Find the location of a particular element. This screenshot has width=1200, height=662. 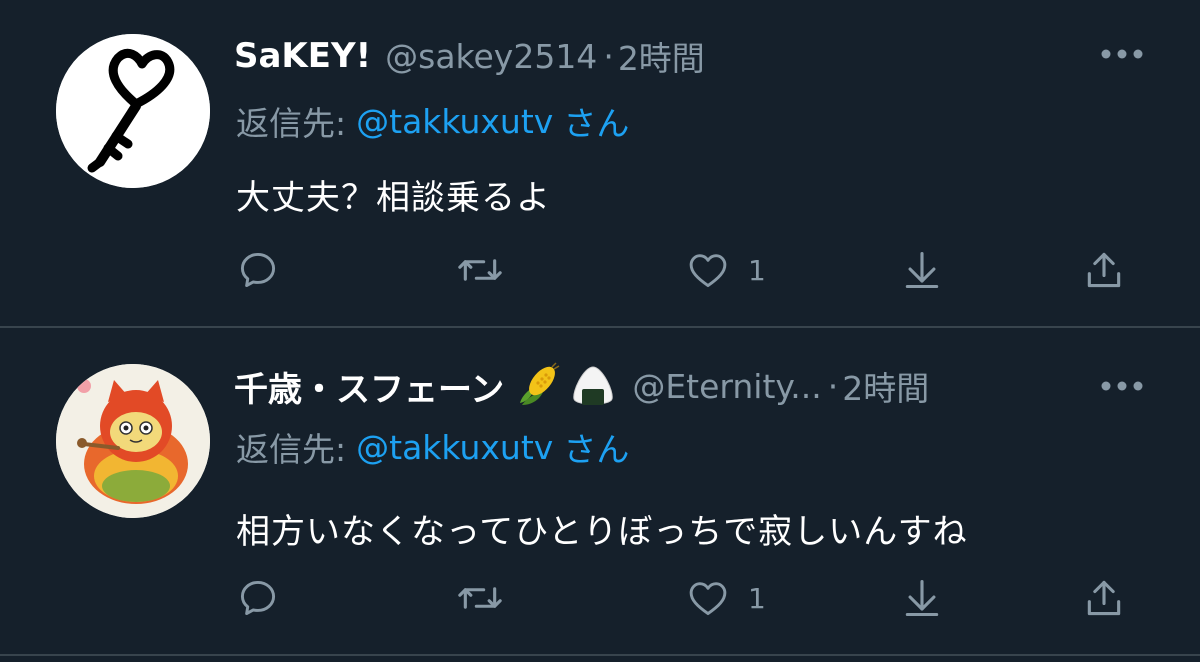

corn-emoji is located at coordinates (540, 383).